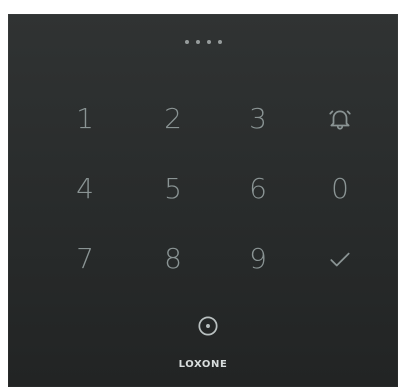 This screenshot has width=403, height=387. I want to click on confirm-button, so click(340, 259).